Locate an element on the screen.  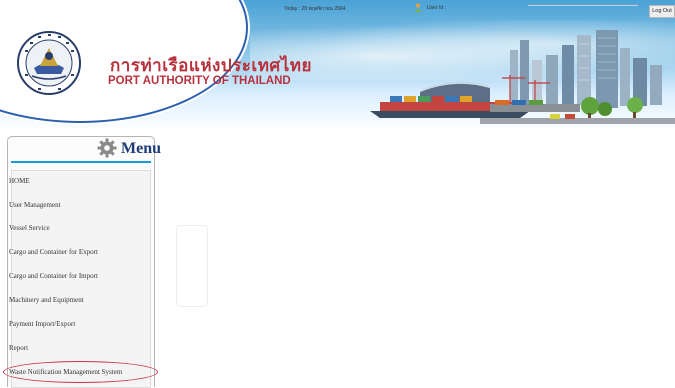
today-date-label: Today : 28 พฤศจิกายน 2564 is located at coordinates (315, 9).